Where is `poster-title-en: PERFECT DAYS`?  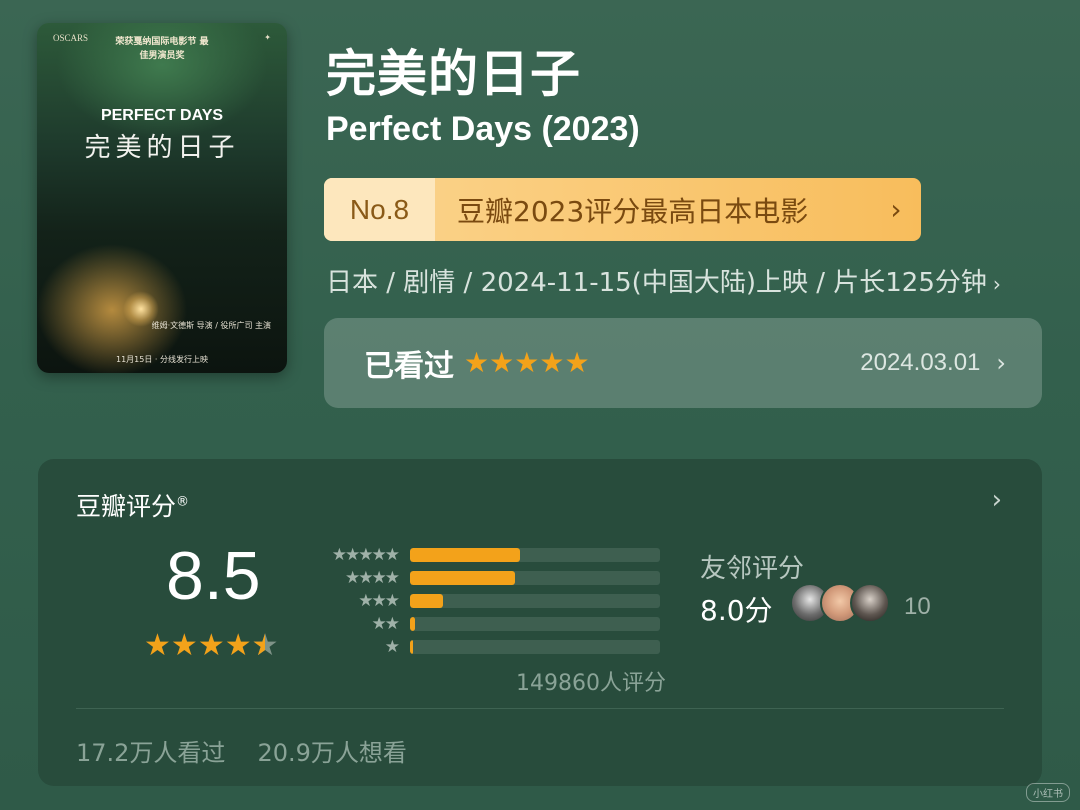 poster-title-en: PERFECT DAYS is located at coordinates (162, 115).